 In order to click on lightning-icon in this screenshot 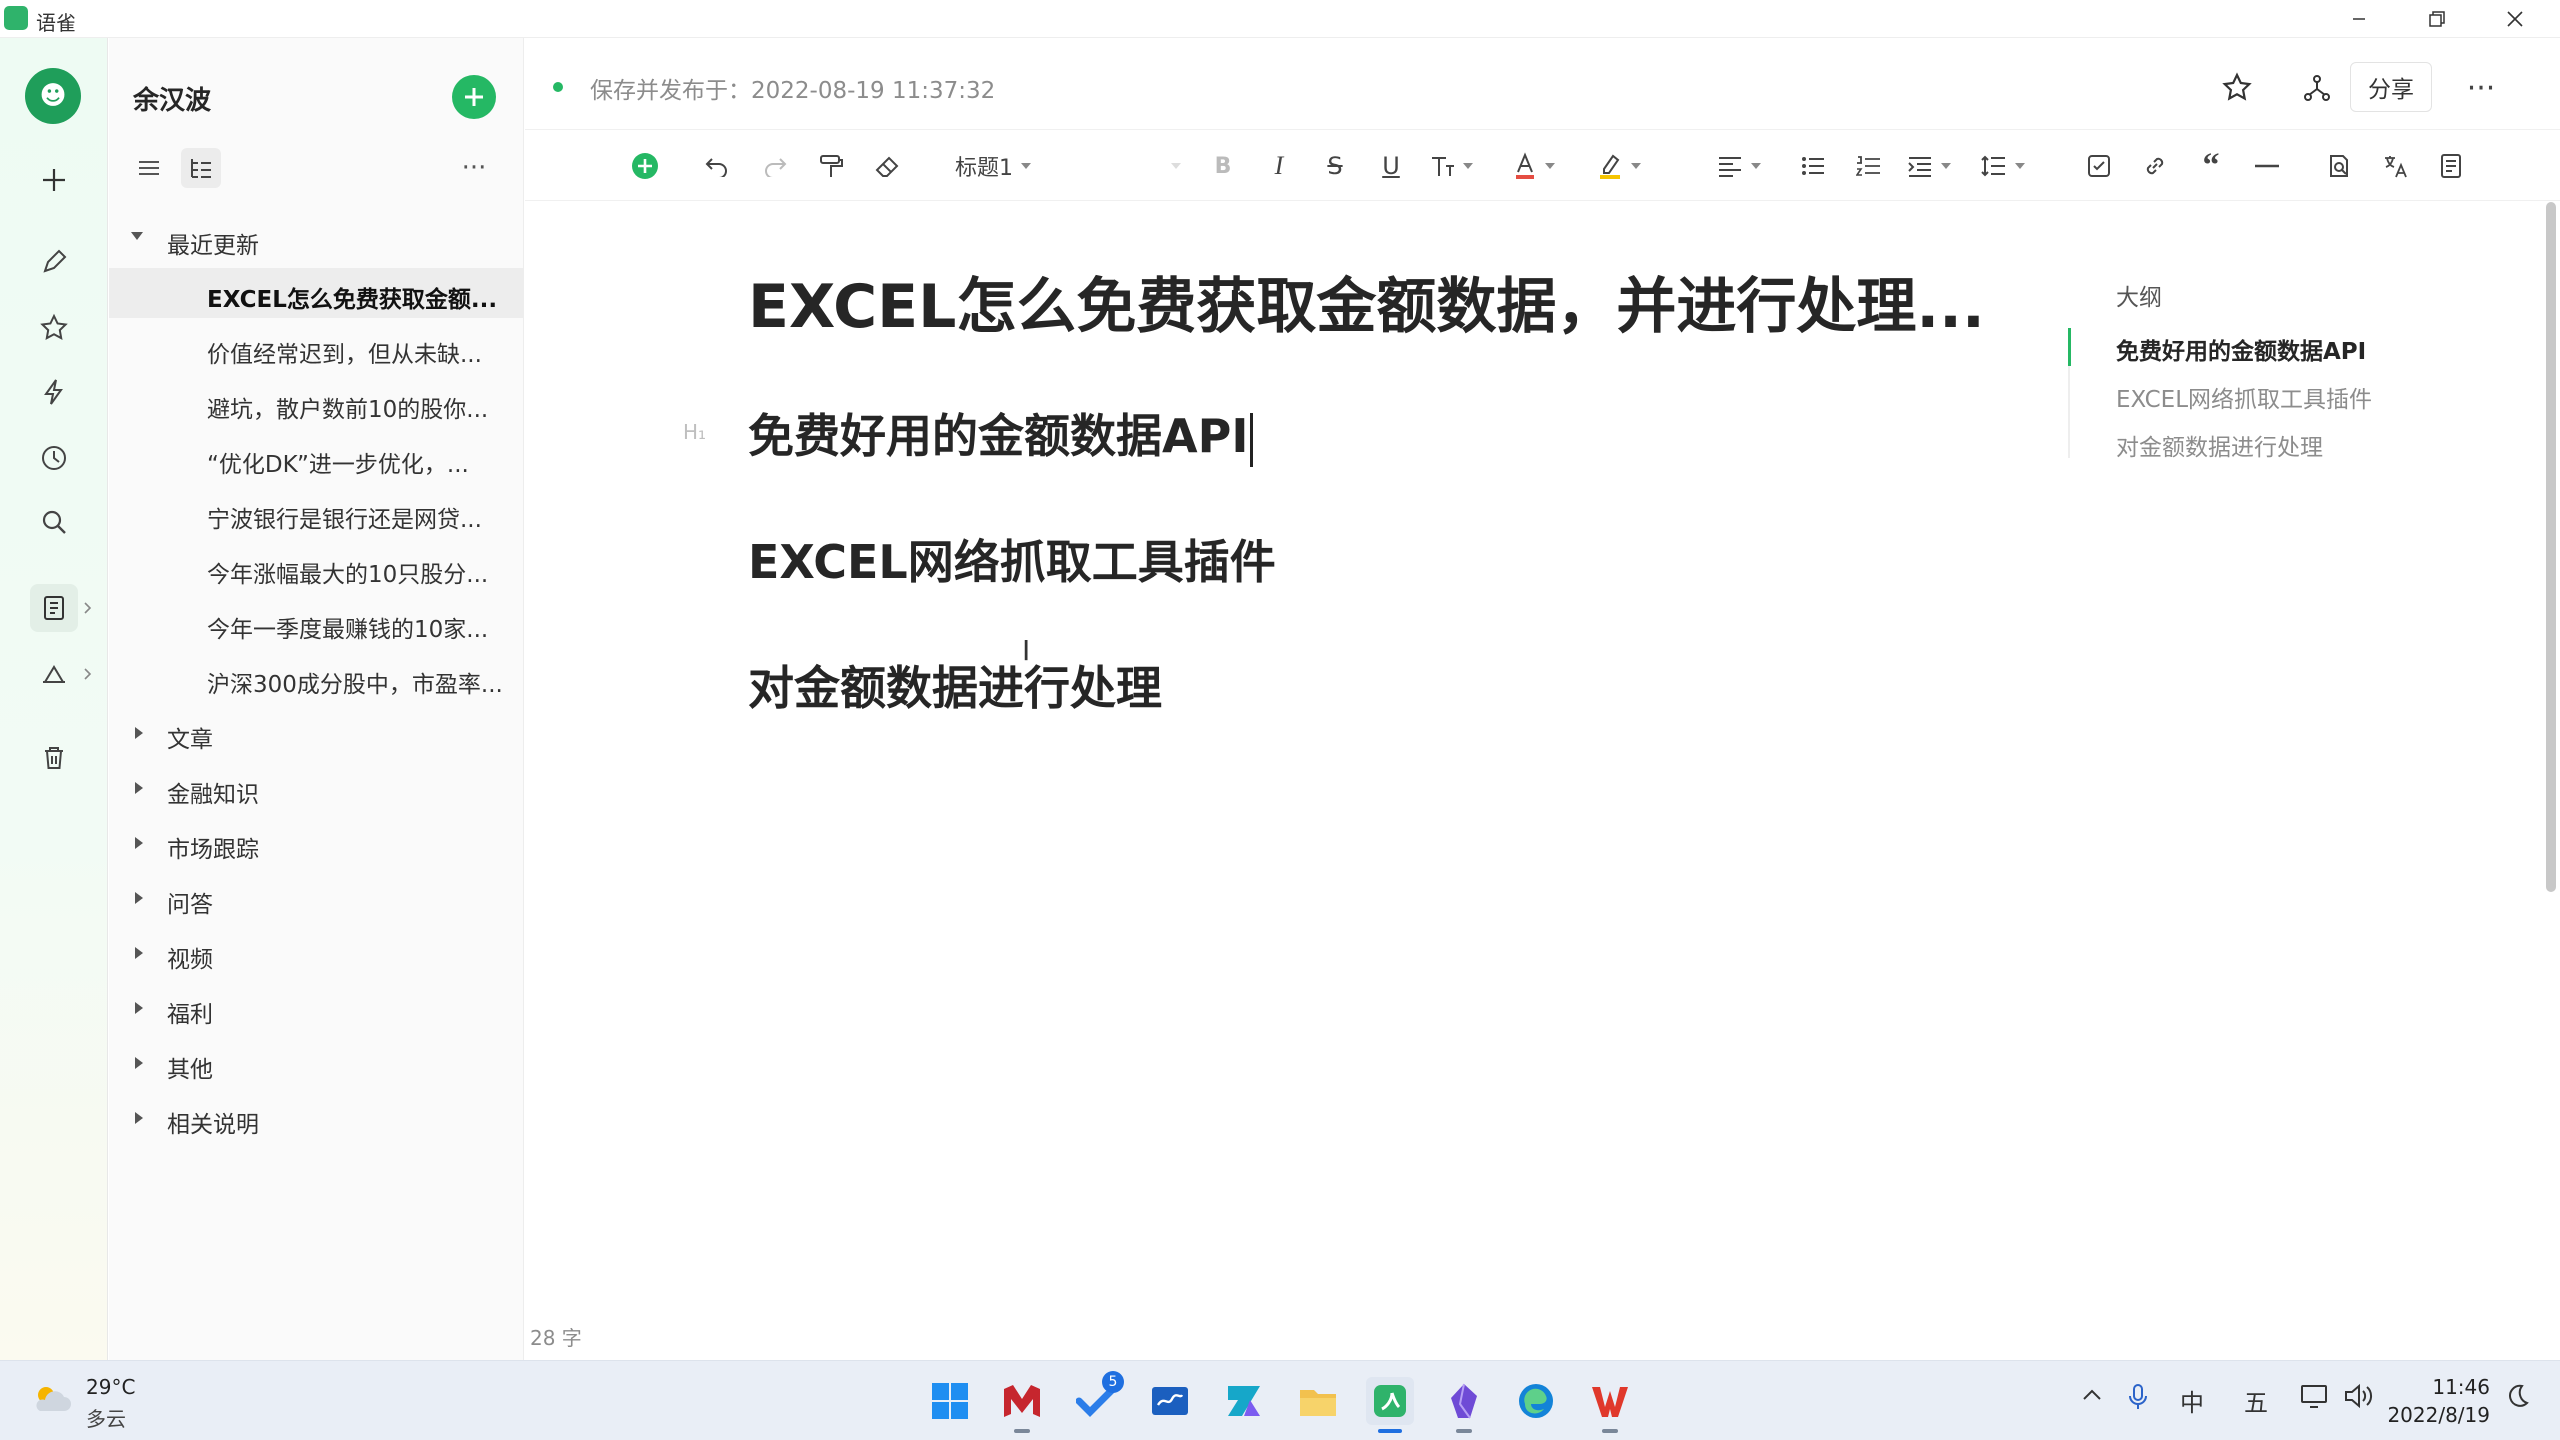, I will do `click(54, 392)`.